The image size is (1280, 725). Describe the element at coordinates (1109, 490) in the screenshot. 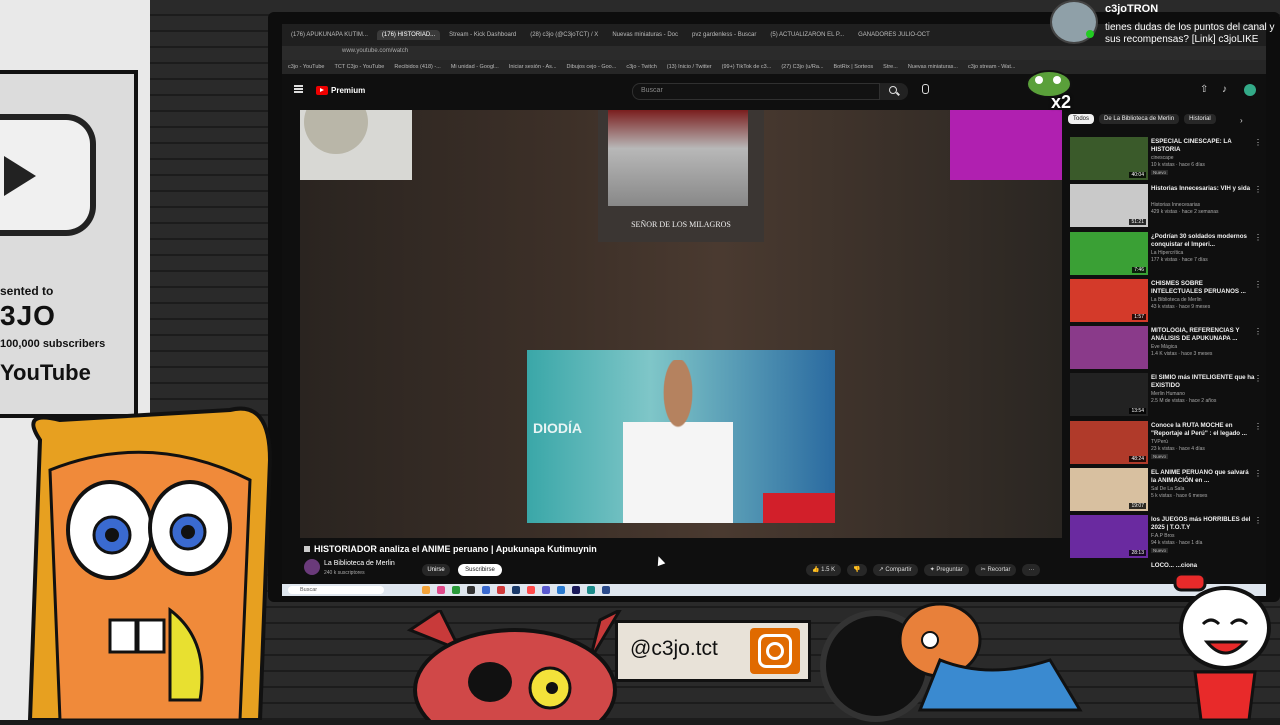

I see `video-thumbnail: 19:07` at that location.